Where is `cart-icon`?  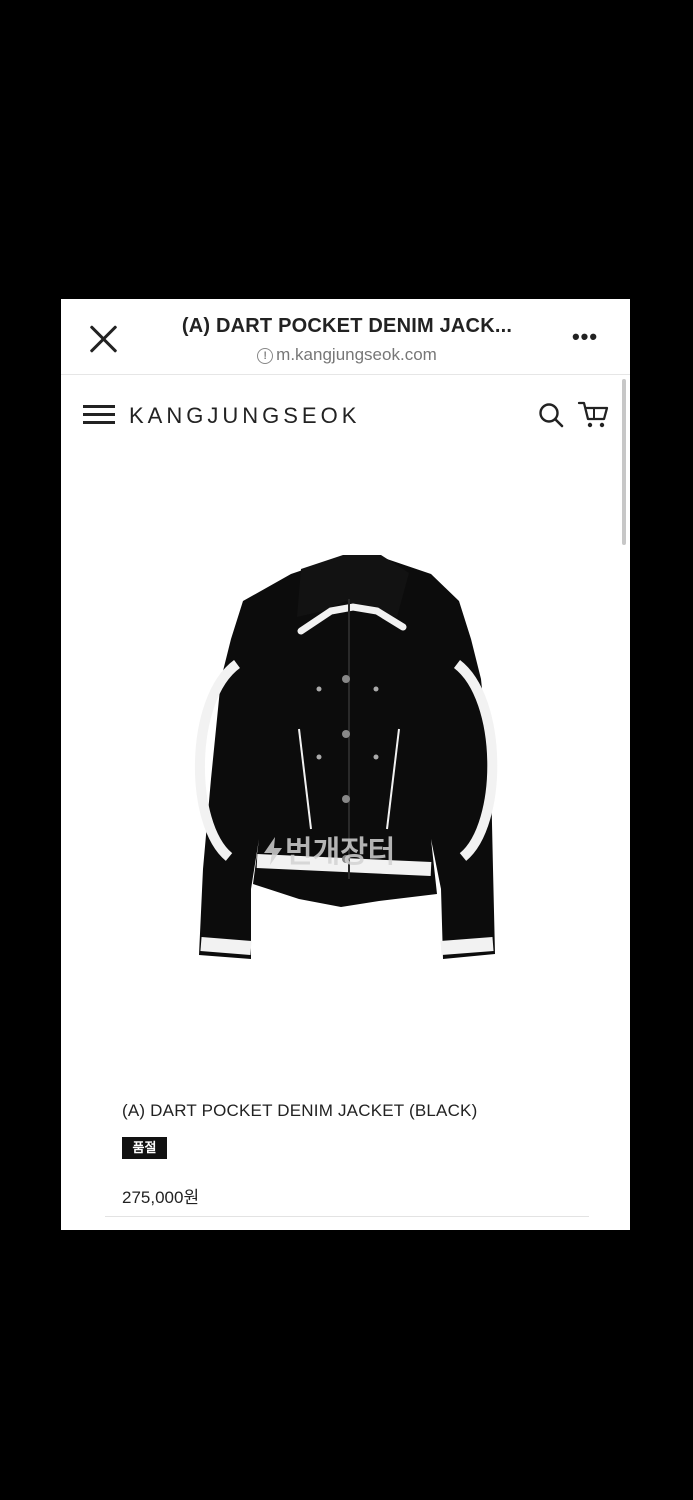
cart-icon is located at coordinates (594, 414).